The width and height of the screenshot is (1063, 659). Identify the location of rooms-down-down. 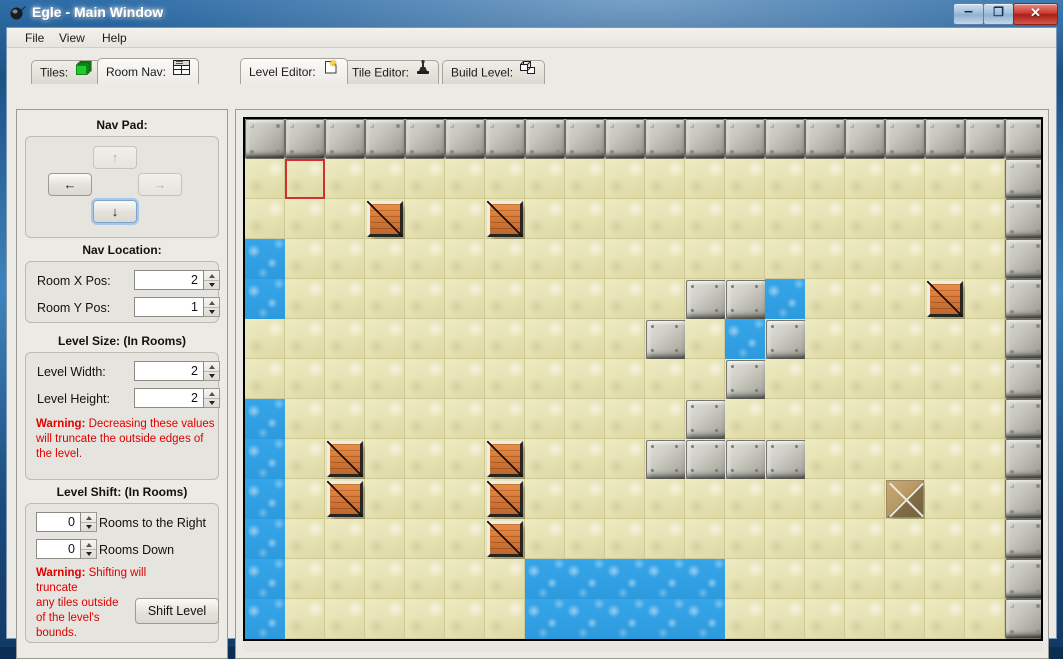
(88, 553).